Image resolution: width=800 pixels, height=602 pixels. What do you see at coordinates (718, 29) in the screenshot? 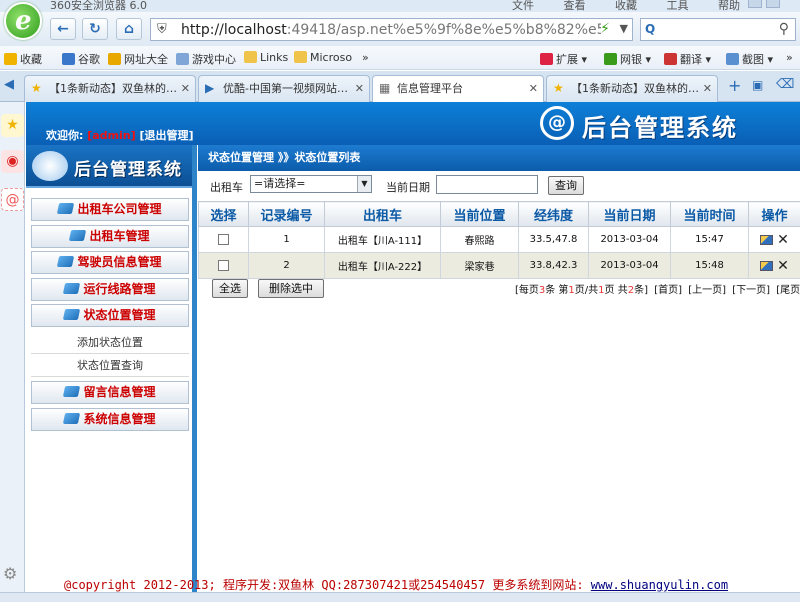
I see `search-box: Q ⚲` at bounding box center [718, 29].